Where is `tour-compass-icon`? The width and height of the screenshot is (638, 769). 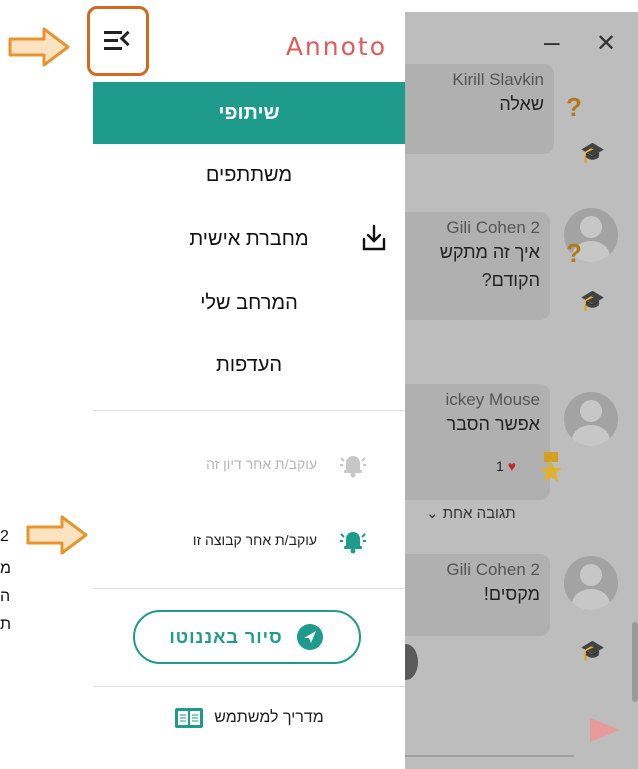
tour-compass-icon is located at coordinates (309, 637).